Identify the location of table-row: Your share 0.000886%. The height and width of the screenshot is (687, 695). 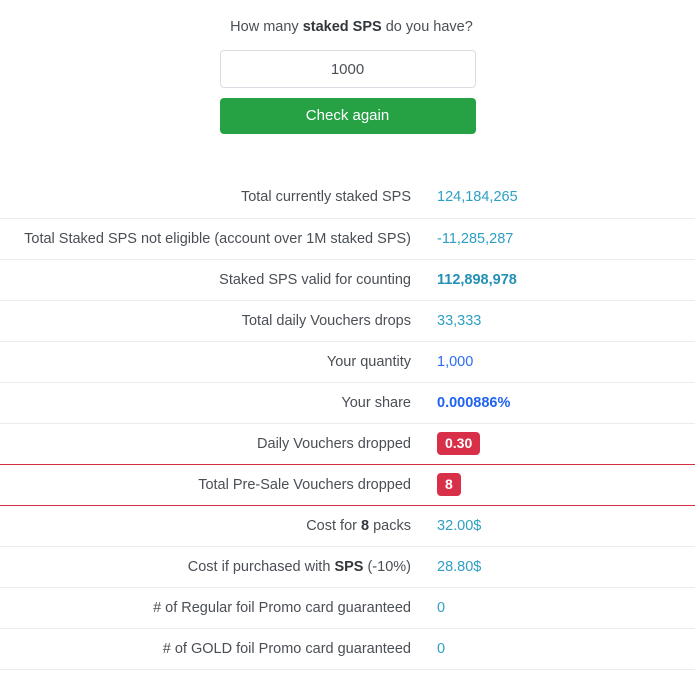
(347, 402).